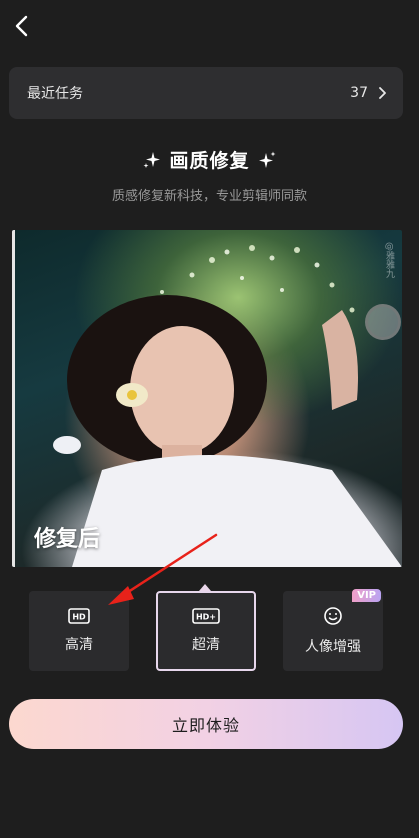  Describe the element at coordinates (333, 647) in the screenshot. I see `option-label: 人像增强` at that location.